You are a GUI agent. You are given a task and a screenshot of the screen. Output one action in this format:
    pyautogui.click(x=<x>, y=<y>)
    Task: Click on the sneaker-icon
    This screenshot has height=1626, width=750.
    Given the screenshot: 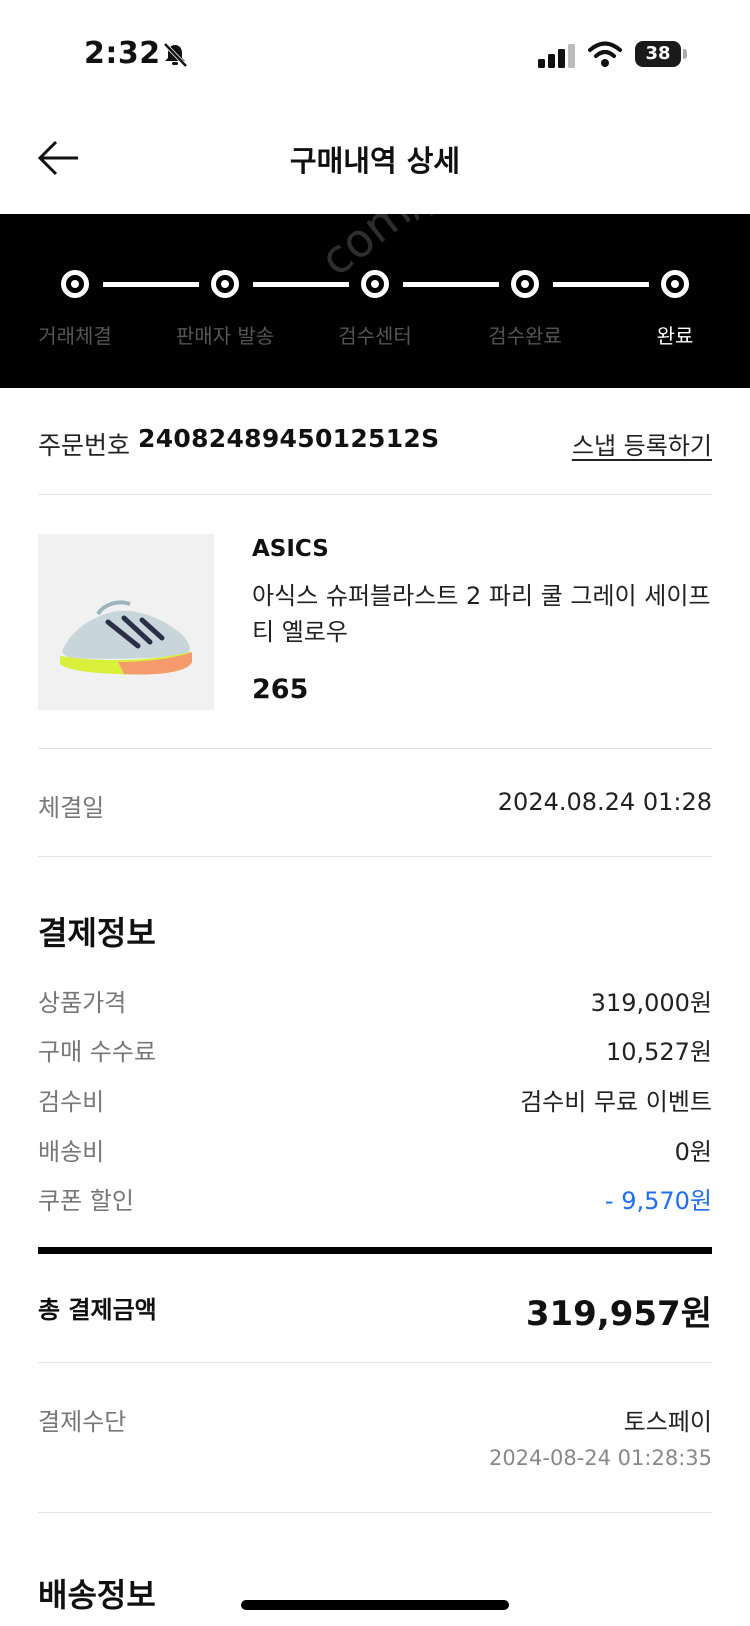 What is the action you would take?
    pyautogui.click(x=126, y=637)
    